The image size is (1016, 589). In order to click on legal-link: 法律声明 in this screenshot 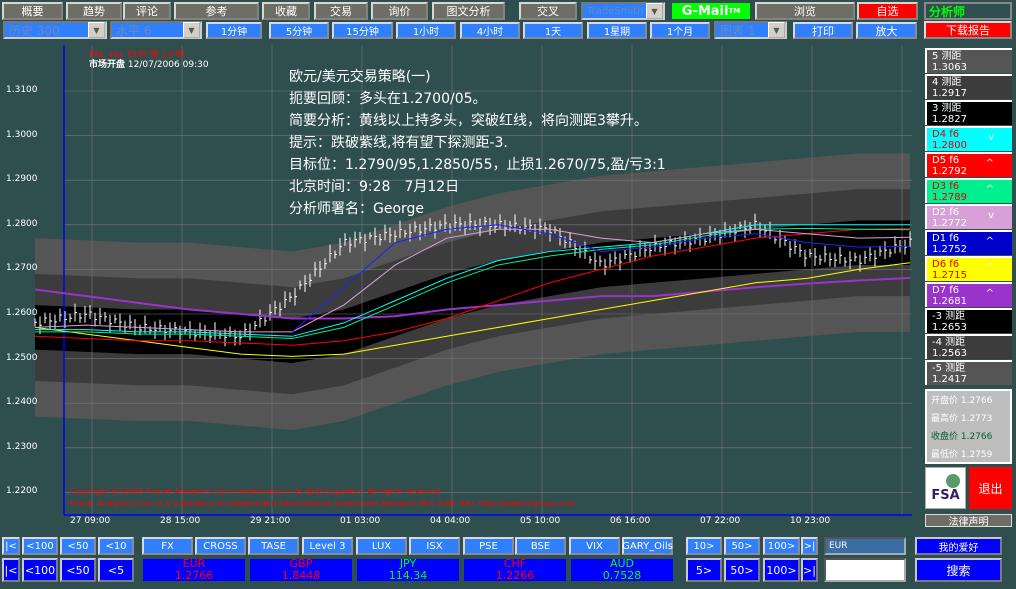, I will do `click(968, 521)`.